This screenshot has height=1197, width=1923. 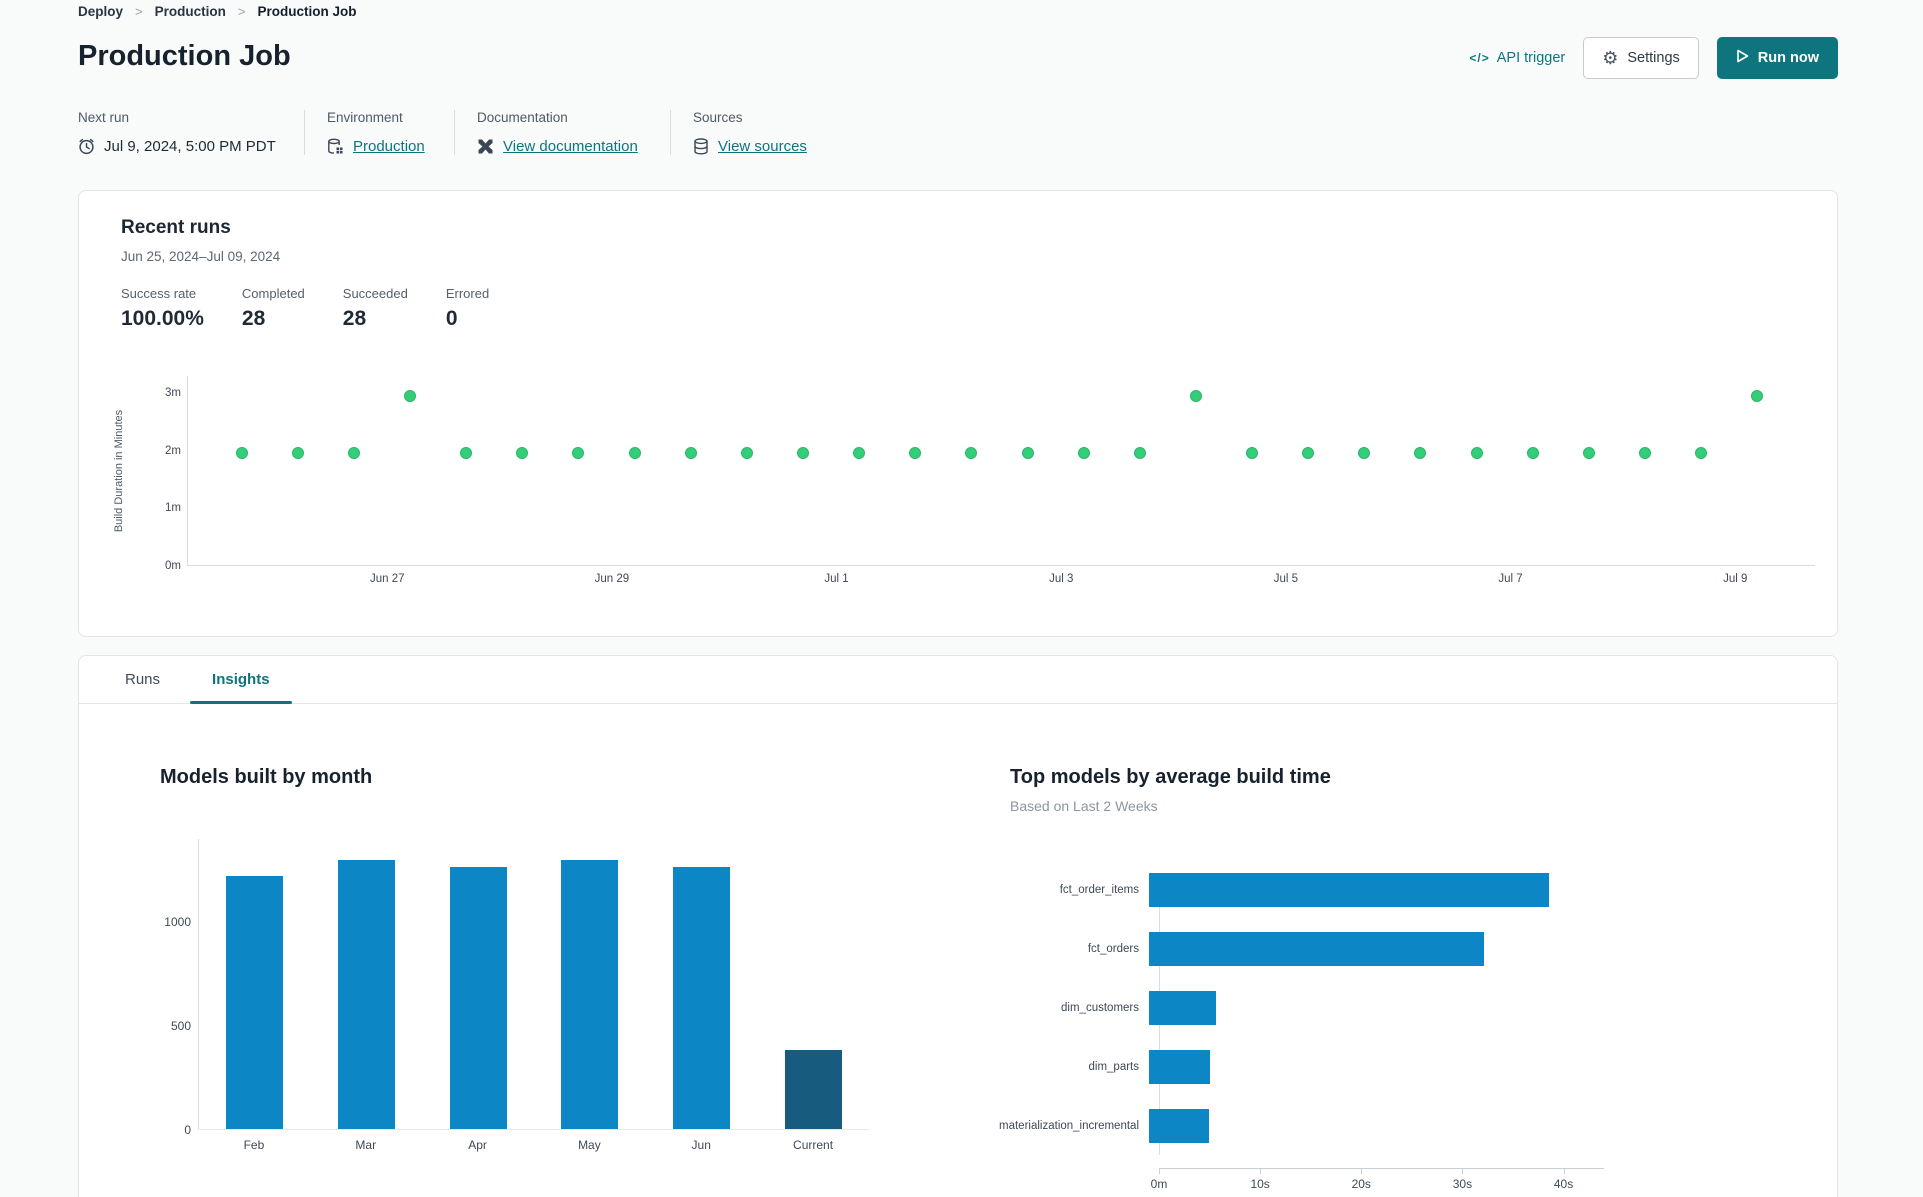 What do you see at coordinates (467, 293) in the screenshot?
I see `stat-label: Errored` at bounding box center [467, 293].